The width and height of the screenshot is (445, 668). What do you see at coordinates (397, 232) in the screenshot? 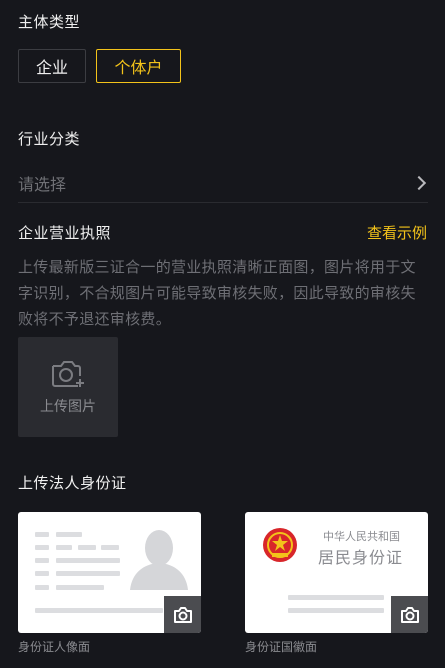
I see `view-example-link: 查看示例` at bounding box center [397, 232].